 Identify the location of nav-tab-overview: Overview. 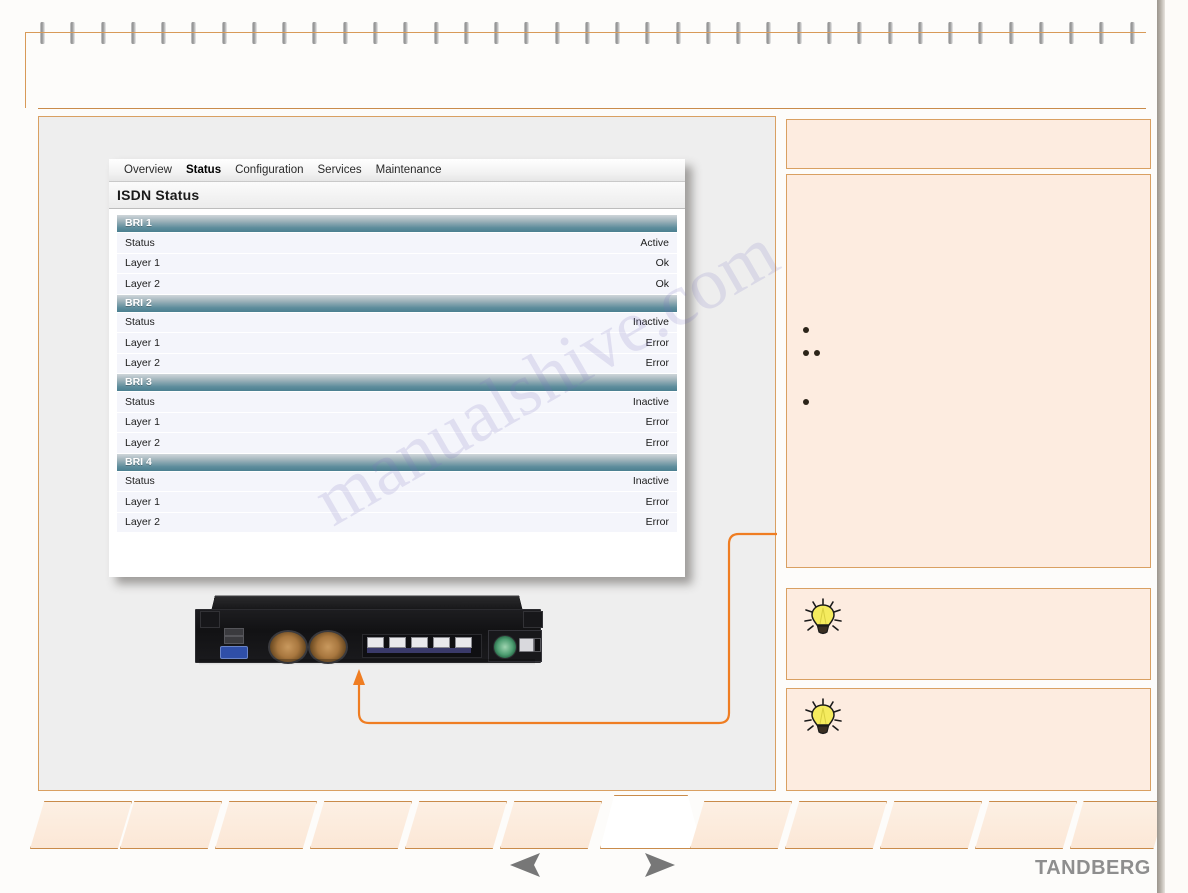
(148, 170).